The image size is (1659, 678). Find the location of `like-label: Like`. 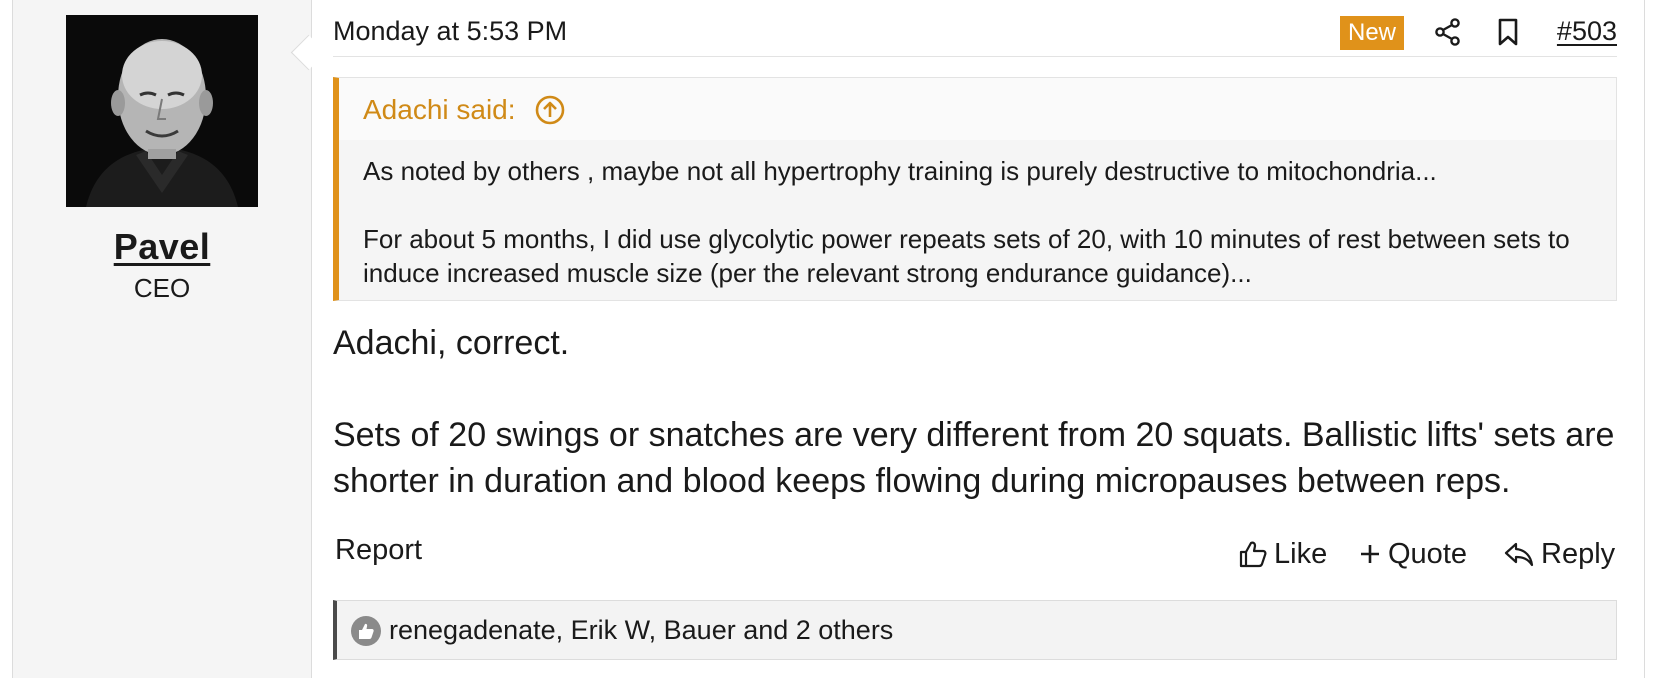

like-label: Like is located at coordinates (1301, 553).